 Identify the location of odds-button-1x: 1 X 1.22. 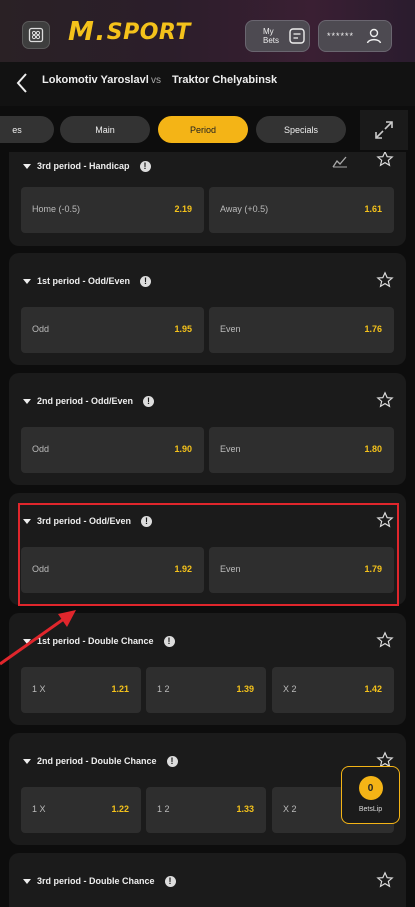
(81, 810).